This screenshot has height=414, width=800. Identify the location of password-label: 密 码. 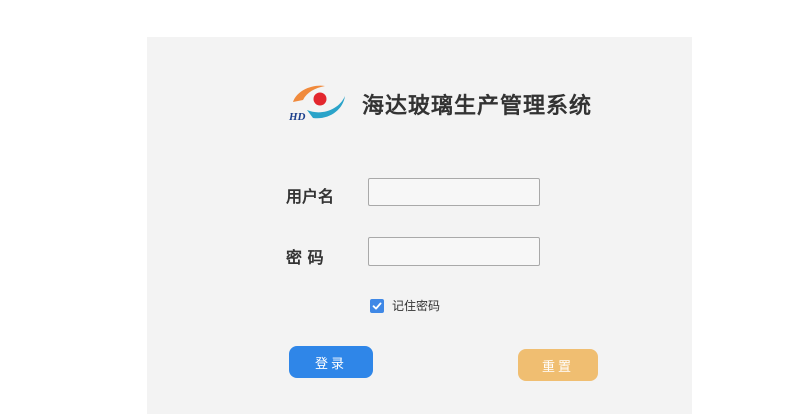
(305, 257).